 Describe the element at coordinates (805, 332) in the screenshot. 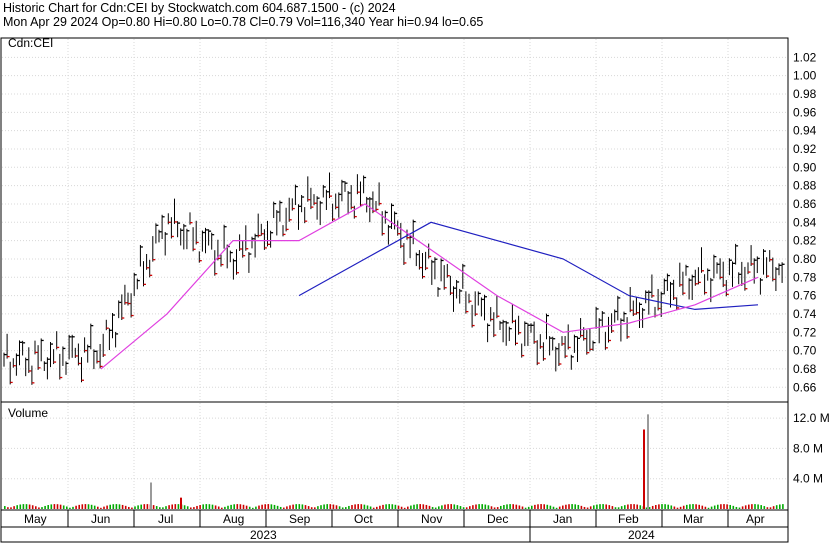

I see `price-tick-label: 0.72` at that location.